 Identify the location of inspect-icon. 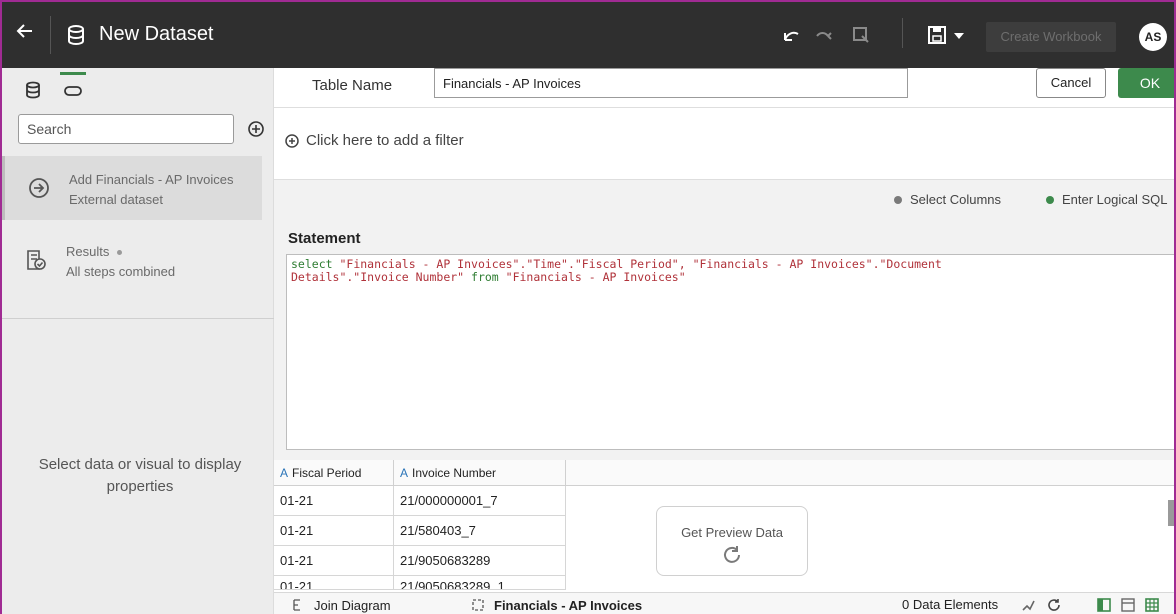
(861, 35).